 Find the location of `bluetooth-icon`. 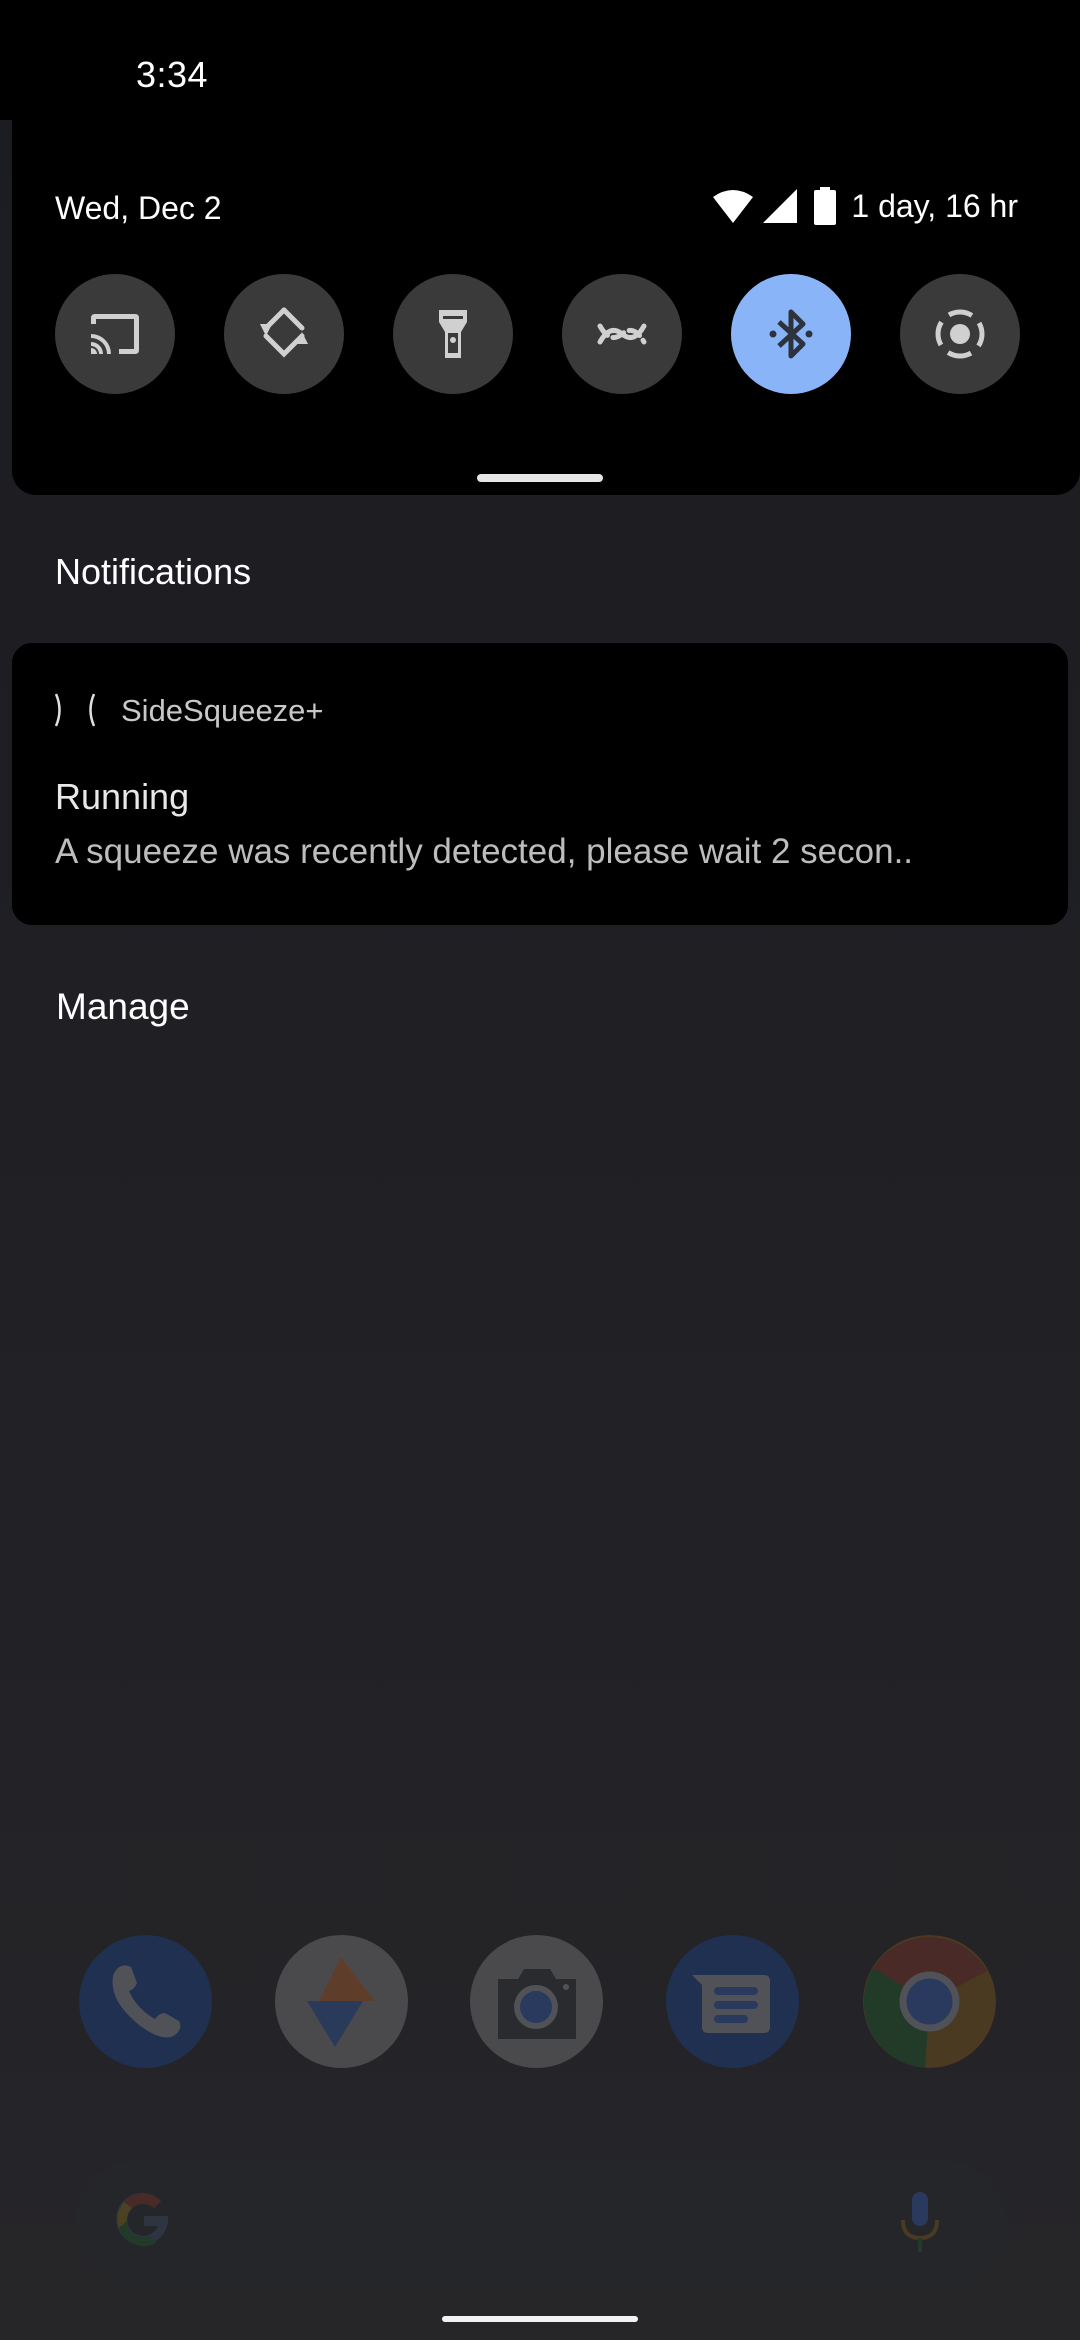

bluetooth-icon is located at coordinates (791, 334).